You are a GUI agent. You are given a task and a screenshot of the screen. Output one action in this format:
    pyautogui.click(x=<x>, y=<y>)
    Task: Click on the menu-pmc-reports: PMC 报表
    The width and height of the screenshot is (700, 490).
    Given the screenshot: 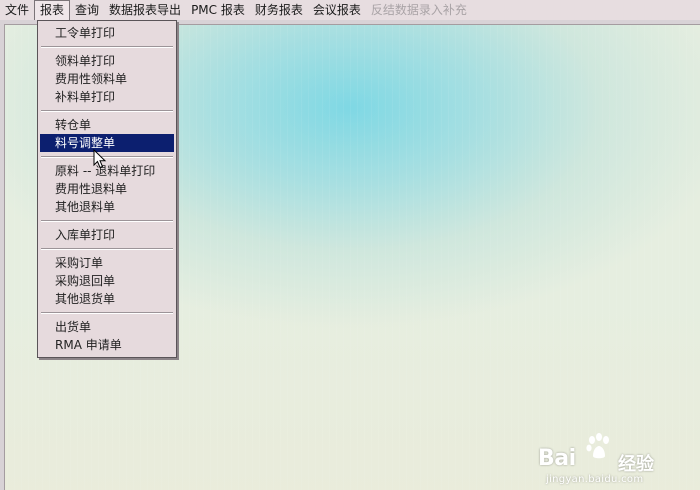 What is the action you would take?
    pyautogui.click(x=218, y=10)
    